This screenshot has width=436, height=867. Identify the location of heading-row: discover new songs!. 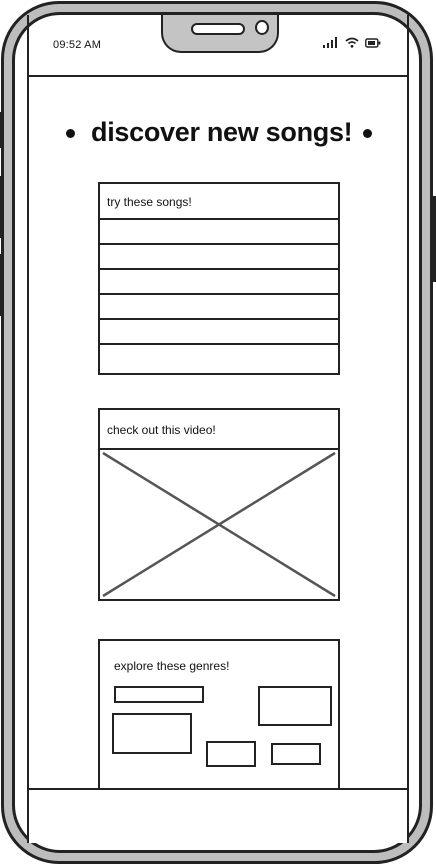
(218, 135).